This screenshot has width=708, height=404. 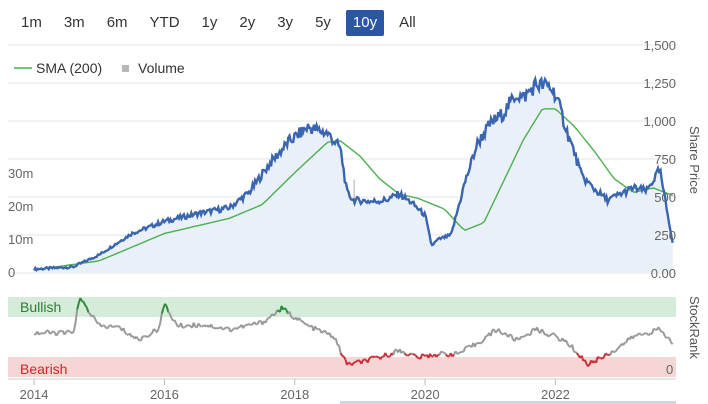 I want to click on bullish-label: Bullish, so click(x=40, y=307).